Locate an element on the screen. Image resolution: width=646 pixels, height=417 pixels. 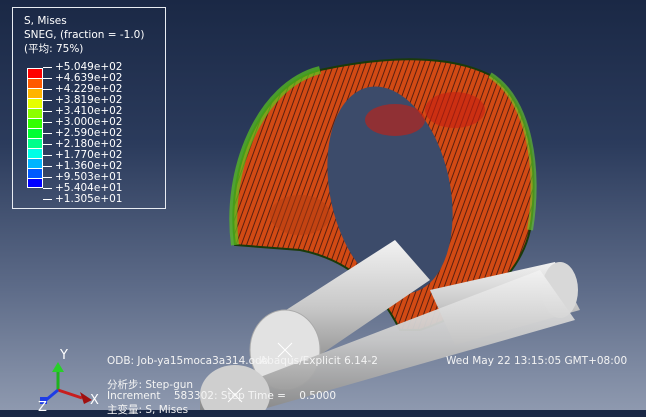
legend-averaging: (平均: 75%) is located at coordinates (54, 49).